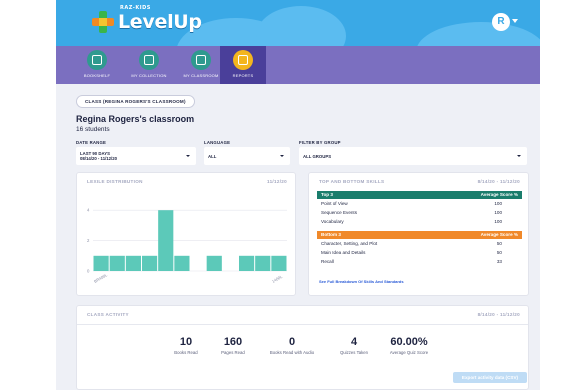  I want to click on filter-by-group-label: FILTER BY GROUP, so click(320, 142).